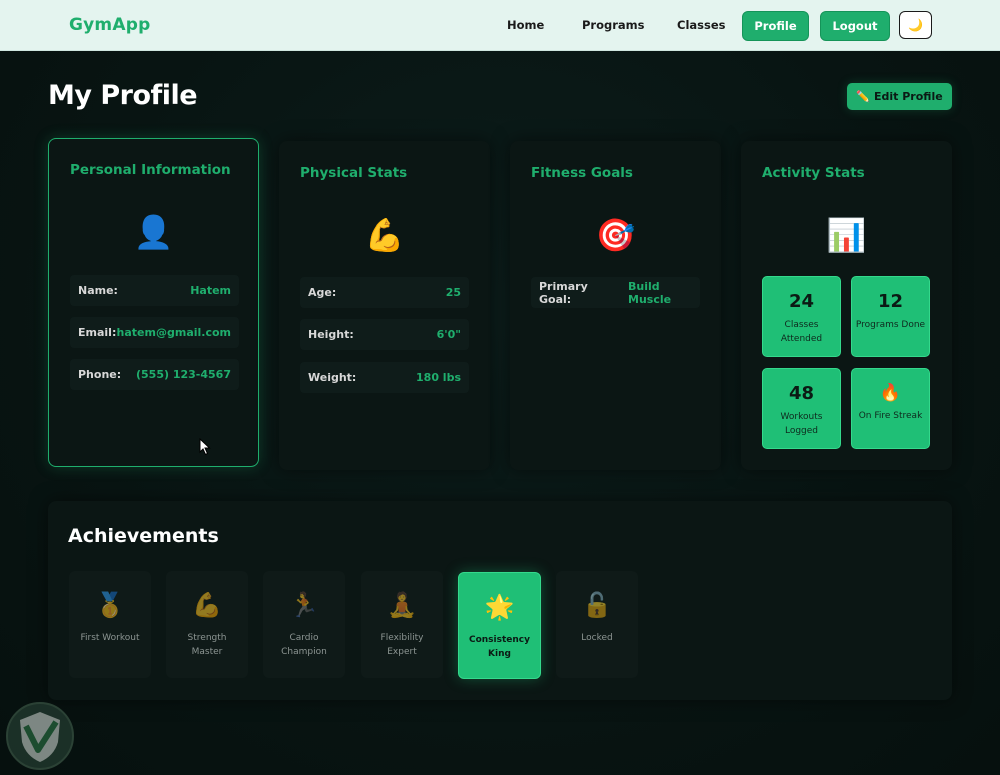 This screenshot has height=775, width=1000. What do you see at coordinates (890, 301) in the screenshot?
I see `stat-value: 12` at bounding box center [890, 301].